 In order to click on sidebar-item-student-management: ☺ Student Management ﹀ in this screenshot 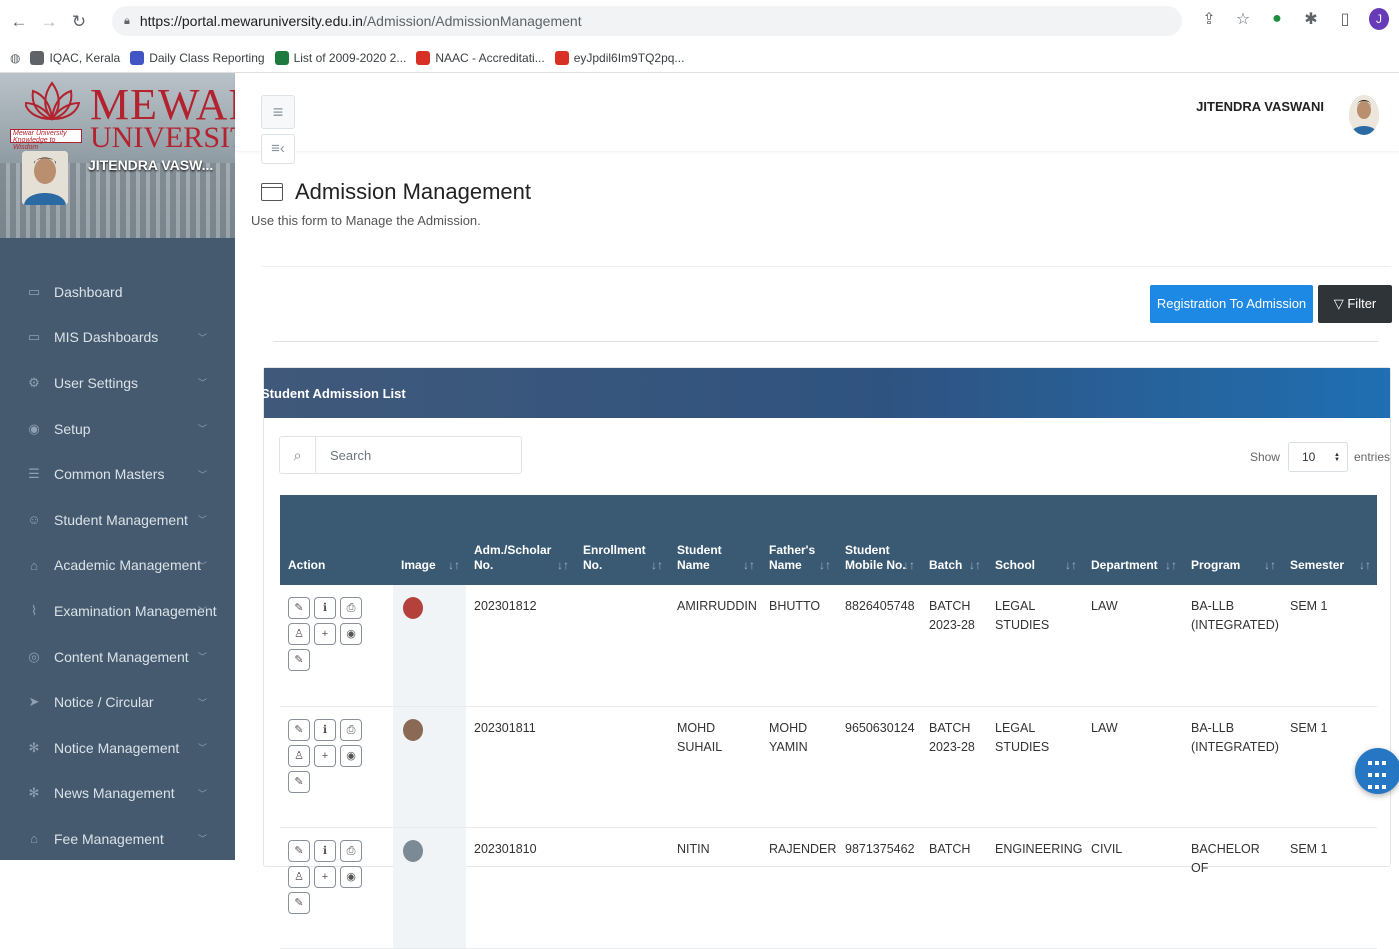, I will do `click(117, 520)`.